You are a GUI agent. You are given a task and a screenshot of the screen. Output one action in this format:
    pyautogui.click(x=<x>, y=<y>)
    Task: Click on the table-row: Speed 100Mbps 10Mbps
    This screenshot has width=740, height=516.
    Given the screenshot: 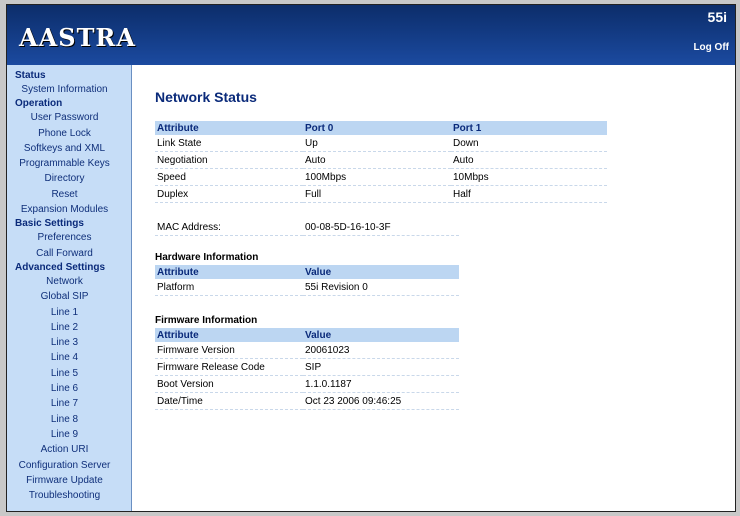 What is the action you would take?
    pyautogui.click(x=381, y=177)
    